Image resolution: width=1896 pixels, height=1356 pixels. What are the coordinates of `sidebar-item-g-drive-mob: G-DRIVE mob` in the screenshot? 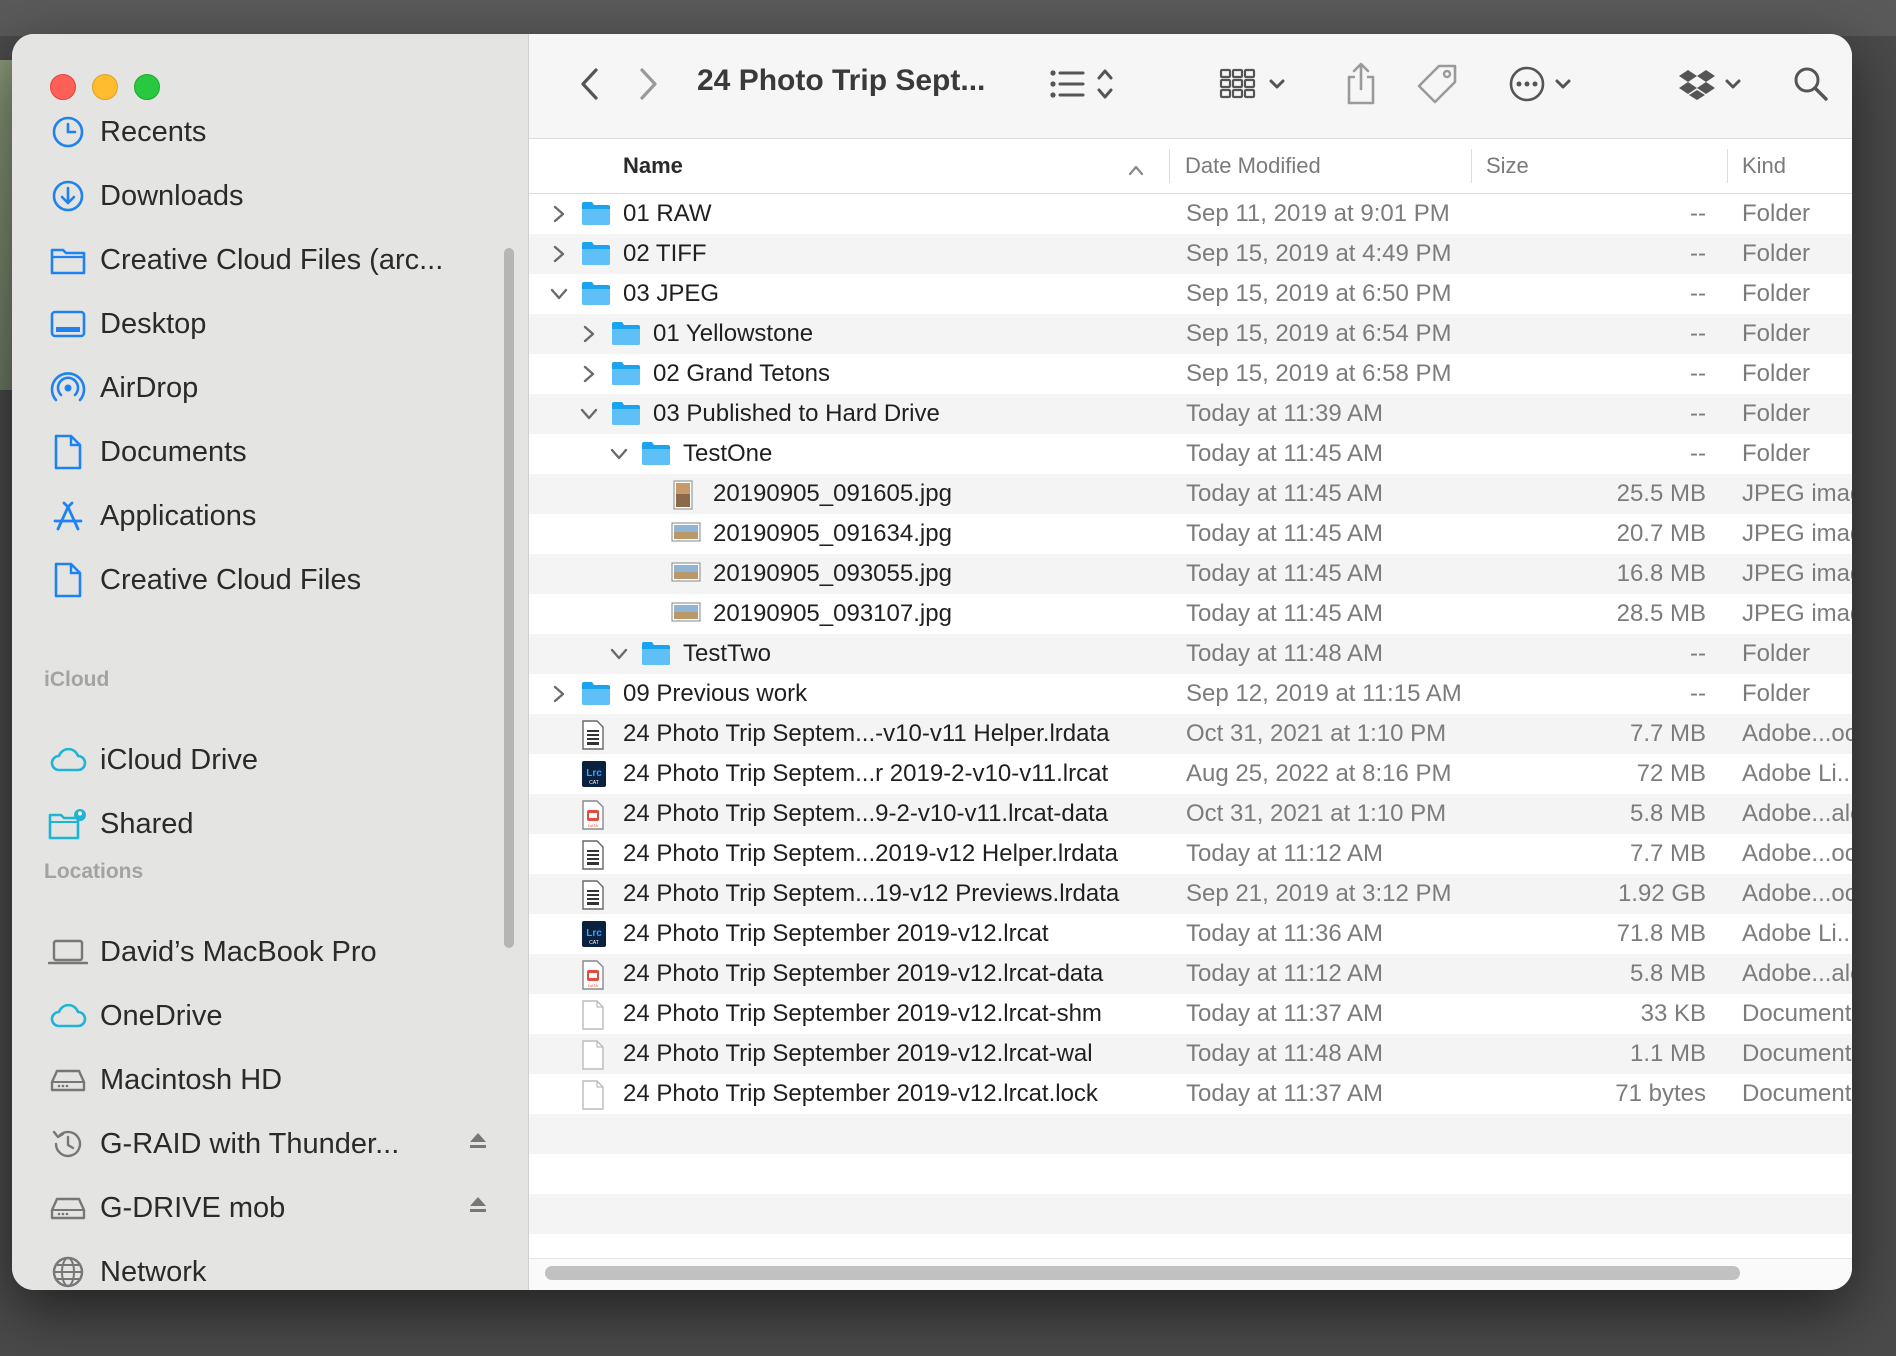 It's located at (268, 1208).